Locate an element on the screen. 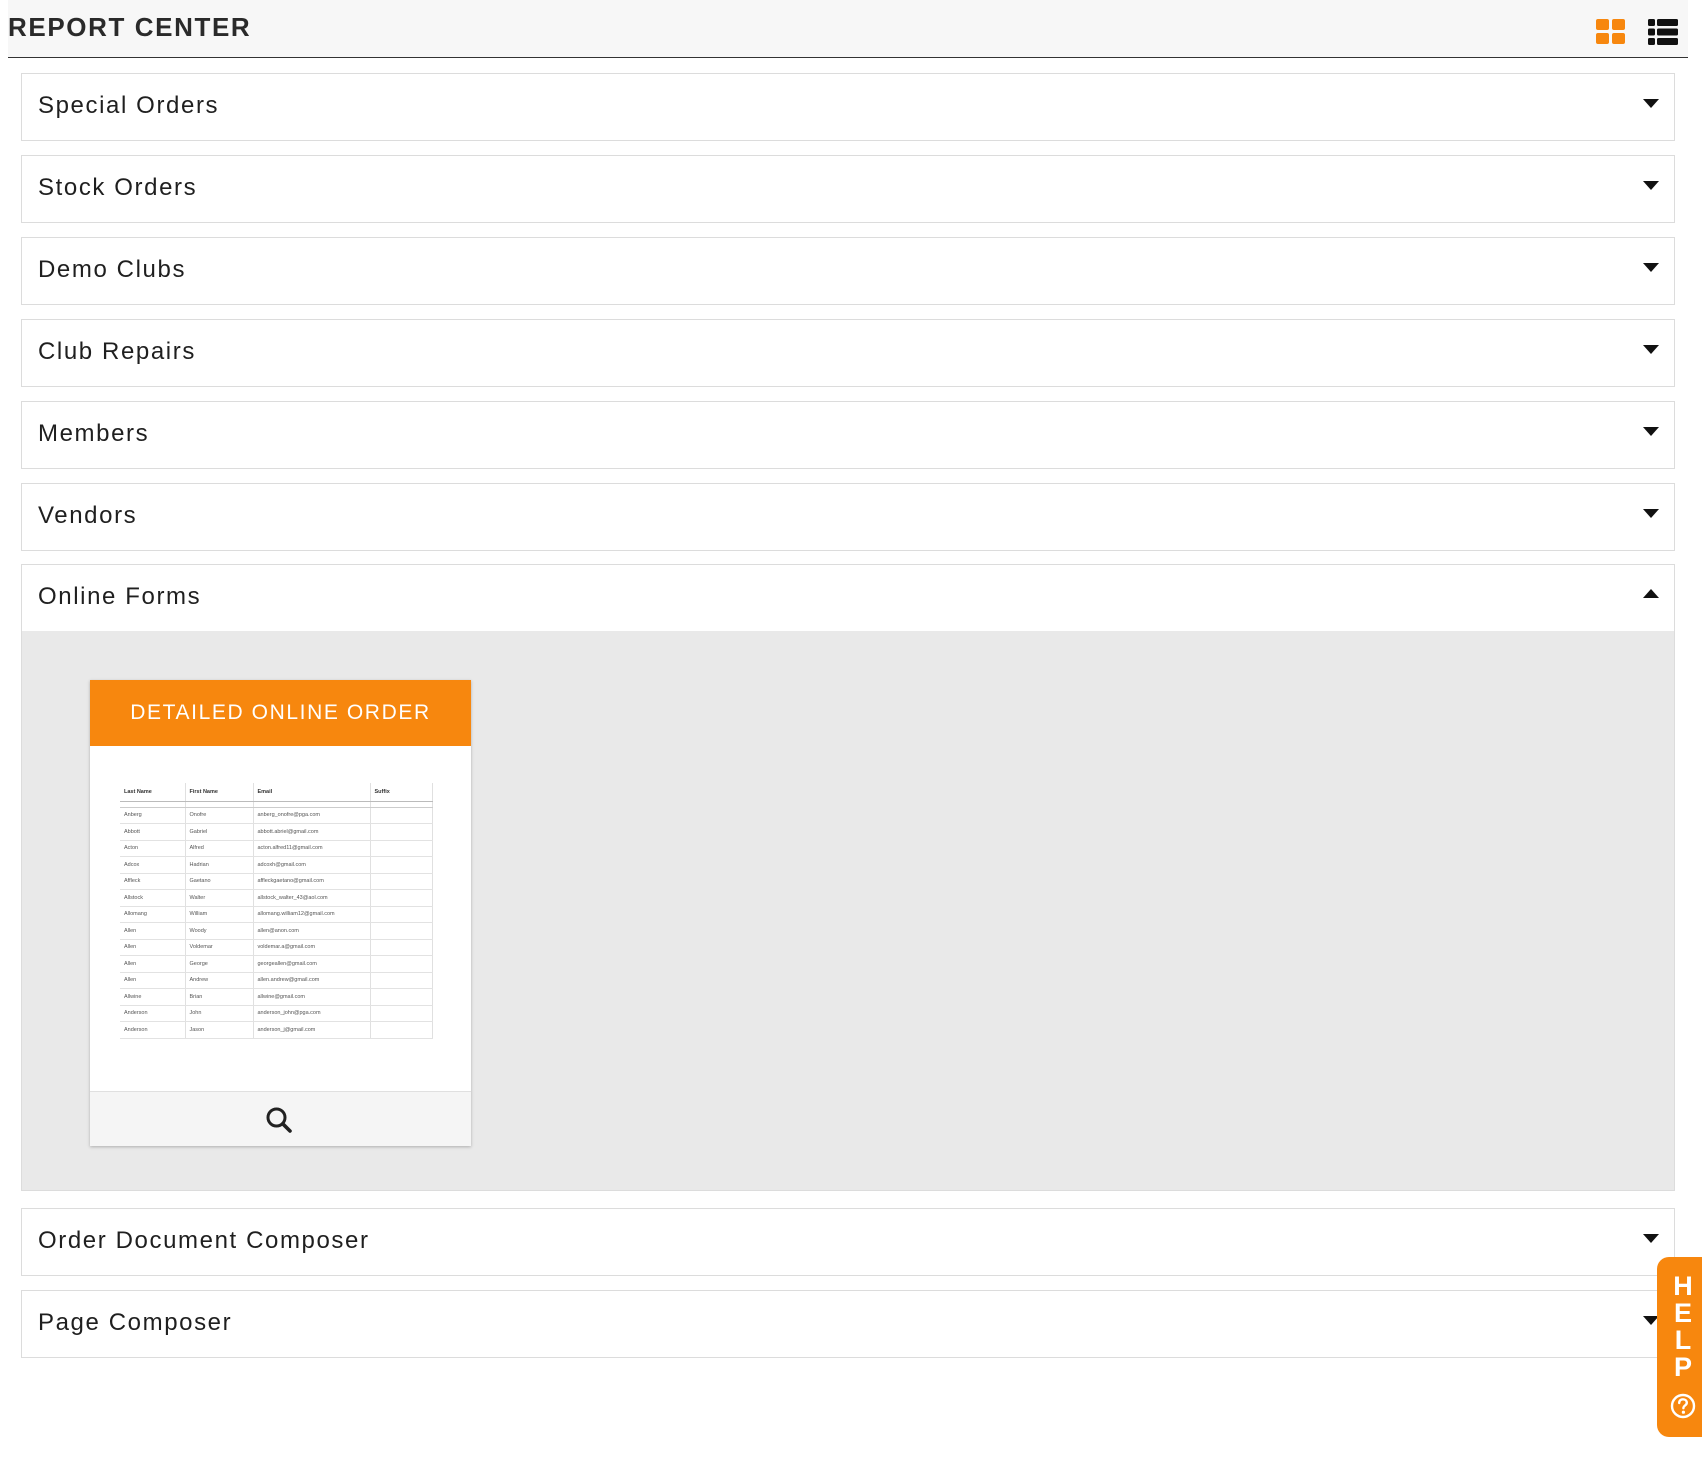 This screenshot has height=1462, width=1702. report-card-title: DETAILED ONLINE ORDER is located at coordinates (280, 713).